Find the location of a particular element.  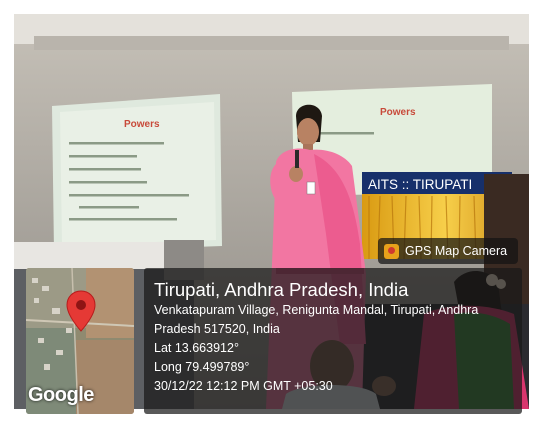

map-pin-icon is located at coordinates (81, 311).